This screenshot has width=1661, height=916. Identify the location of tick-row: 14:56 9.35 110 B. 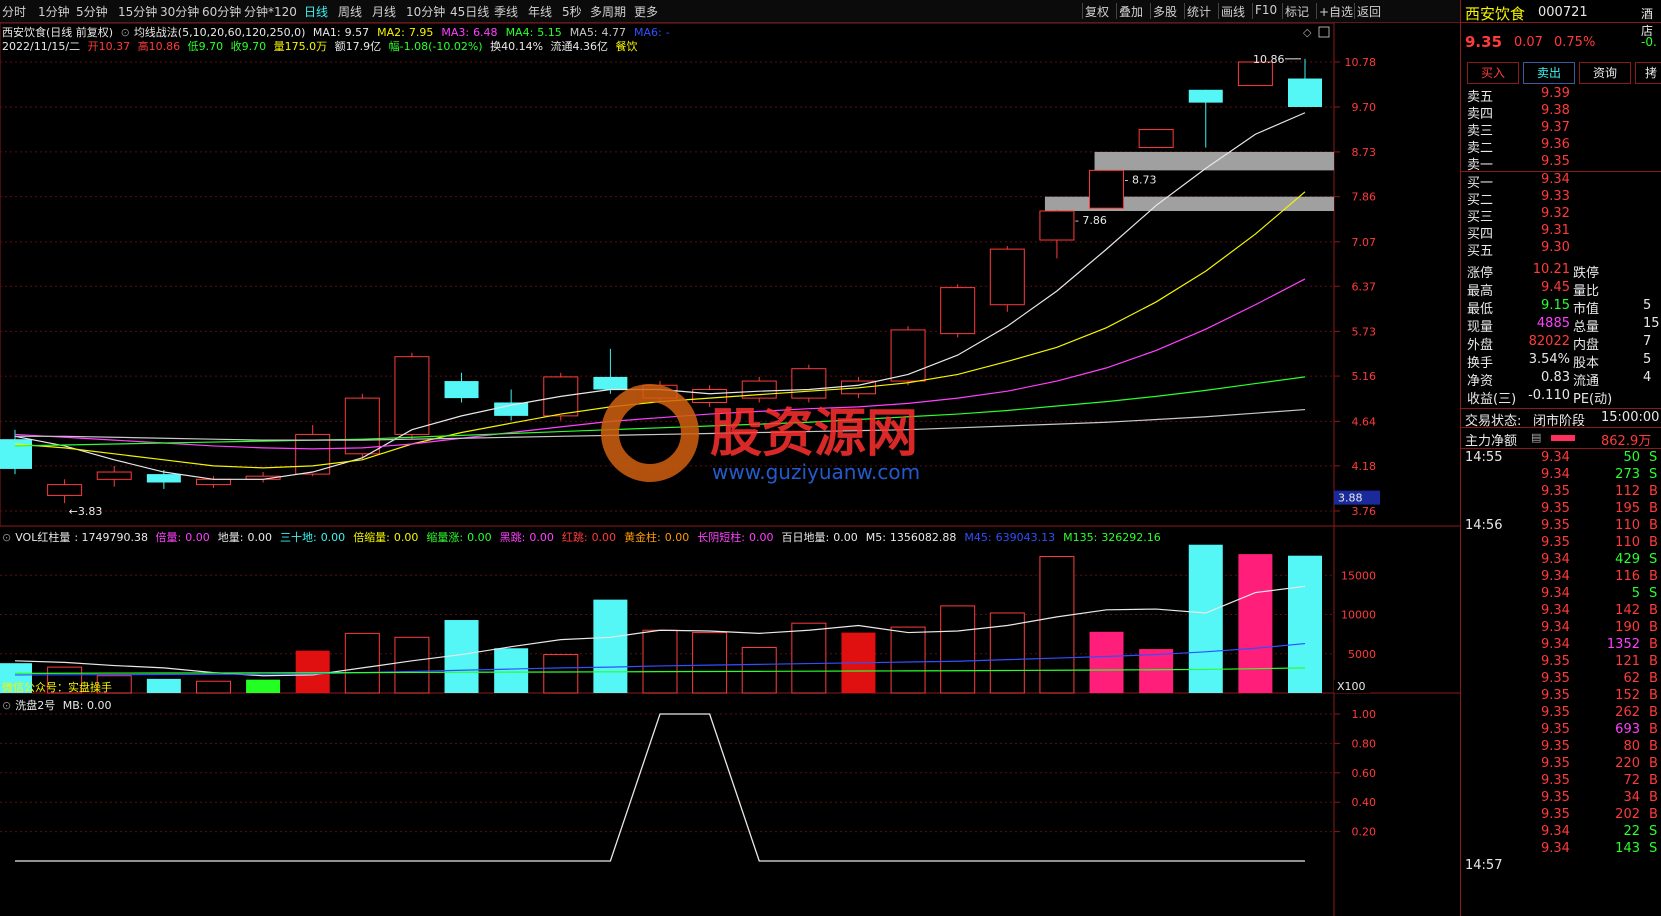
(1561, 527).